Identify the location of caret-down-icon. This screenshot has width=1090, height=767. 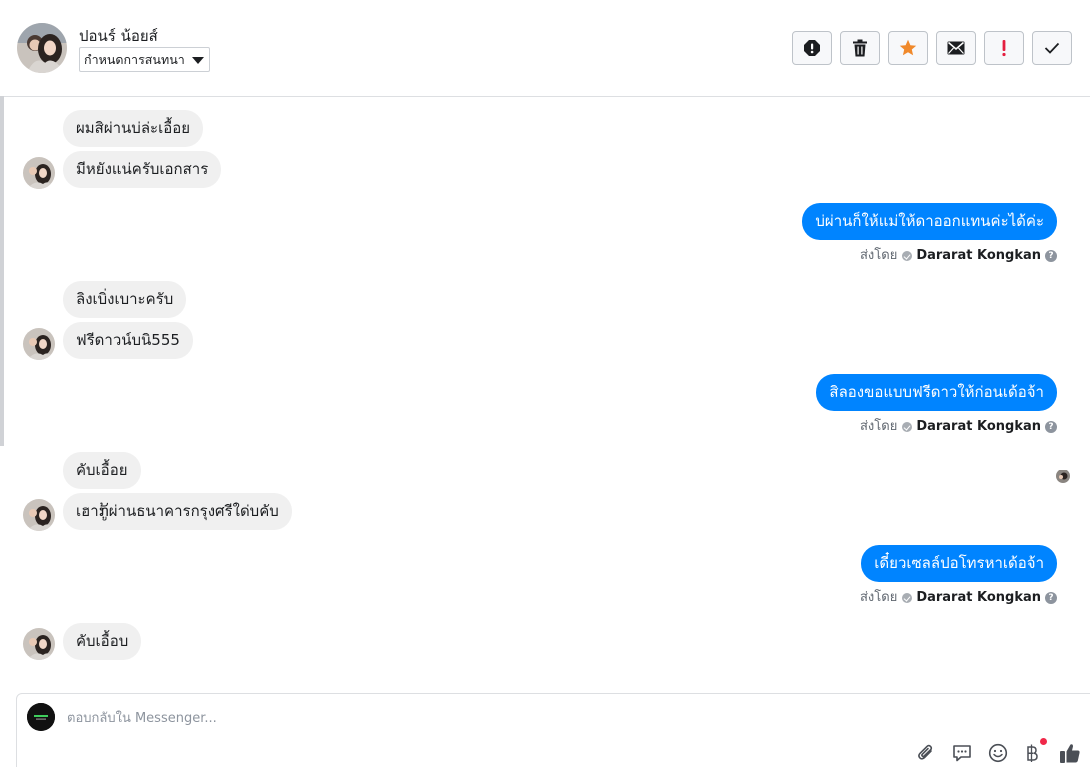
(197, 60).